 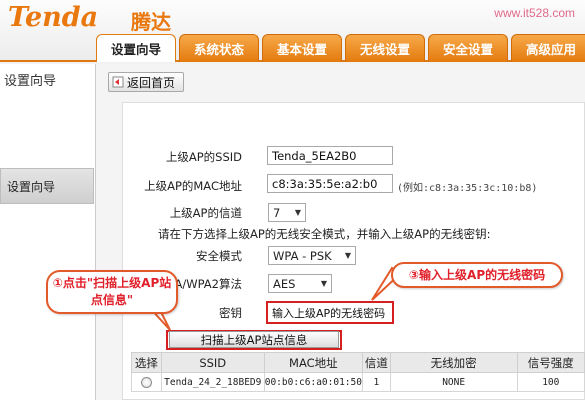 I want to click on sidebar-item-setup-wizard: 设置向导, so click(x=47, y=186).